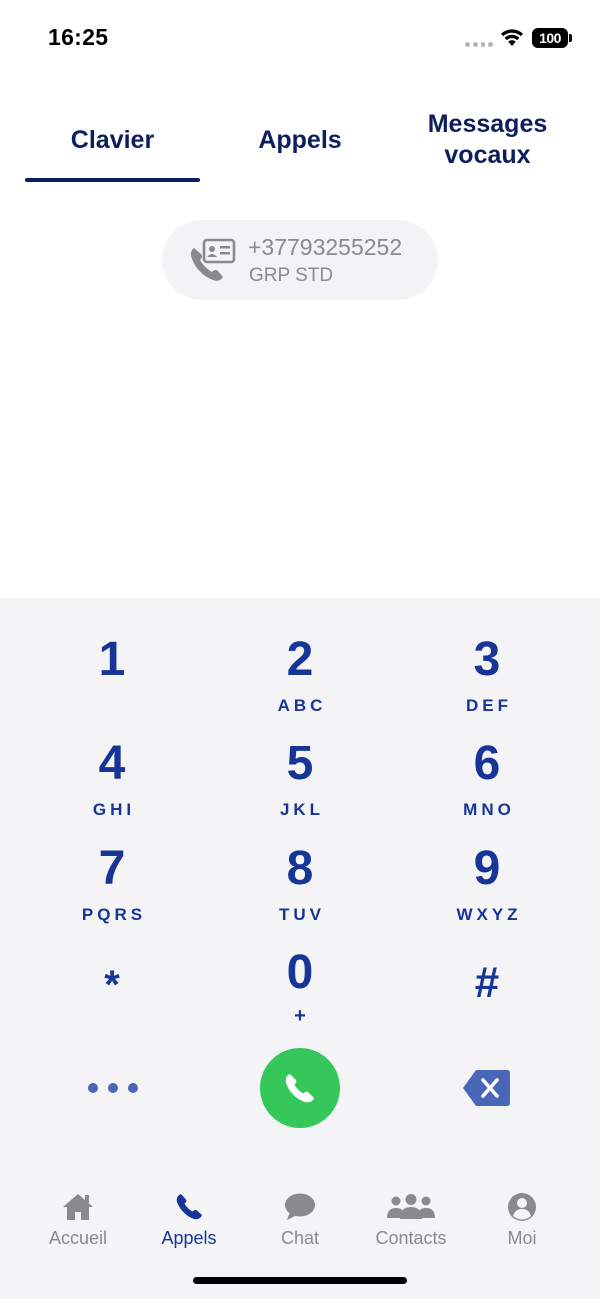 This screenshot has height=1299, width=600. I want to click on status-bar: 16:25 100, so click(300, 40).